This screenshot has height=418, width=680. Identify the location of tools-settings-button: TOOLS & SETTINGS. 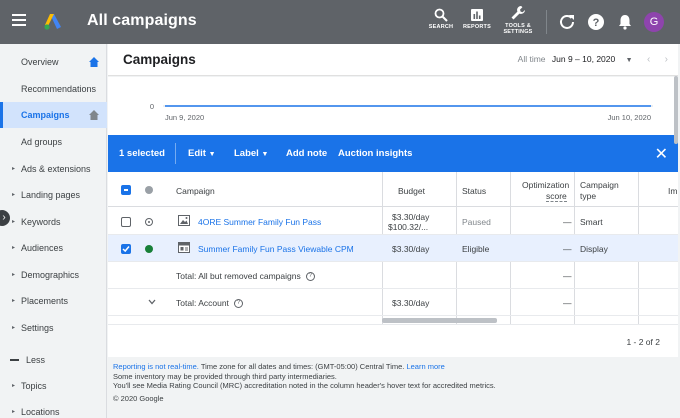
(518, 20).